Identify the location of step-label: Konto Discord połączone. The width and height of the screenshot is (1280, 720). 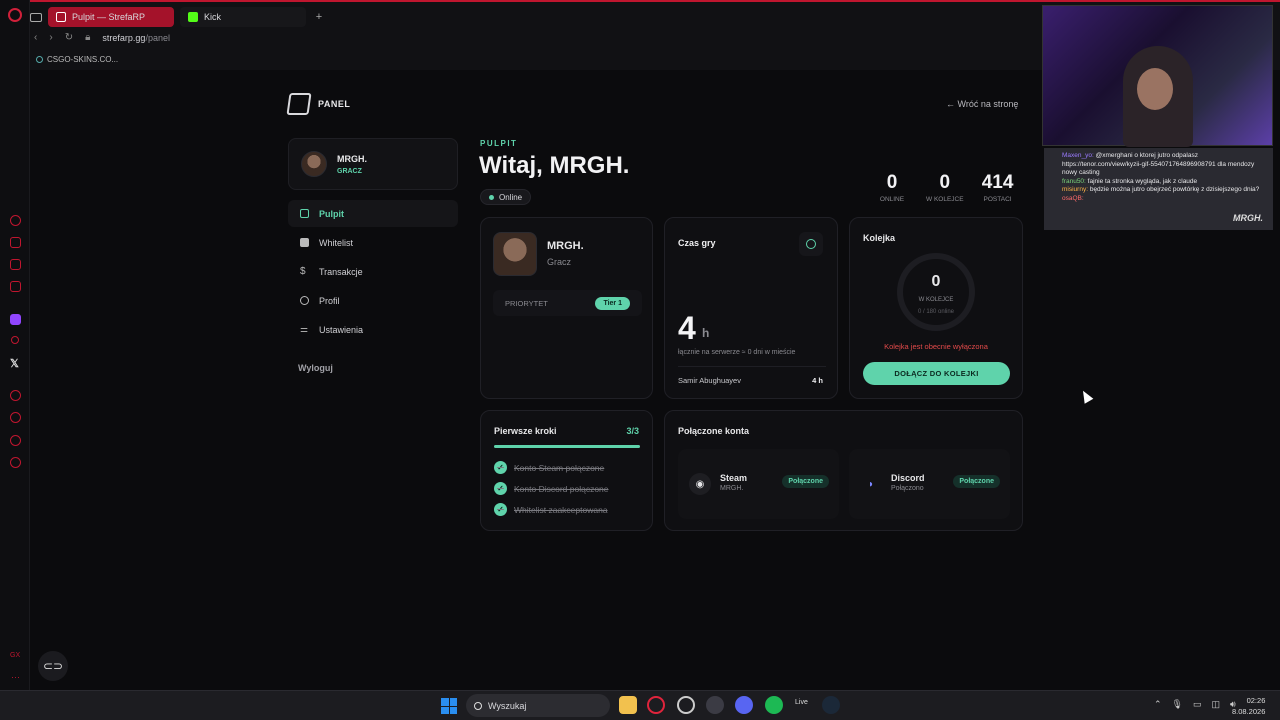
(561, 488).